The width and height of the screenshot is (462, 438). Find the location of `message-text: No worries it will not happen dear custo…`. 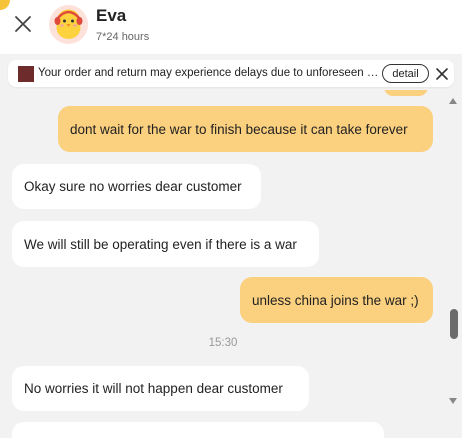

message-text: No worries it will not happen dear custo… is located at coordinates (153, 388).